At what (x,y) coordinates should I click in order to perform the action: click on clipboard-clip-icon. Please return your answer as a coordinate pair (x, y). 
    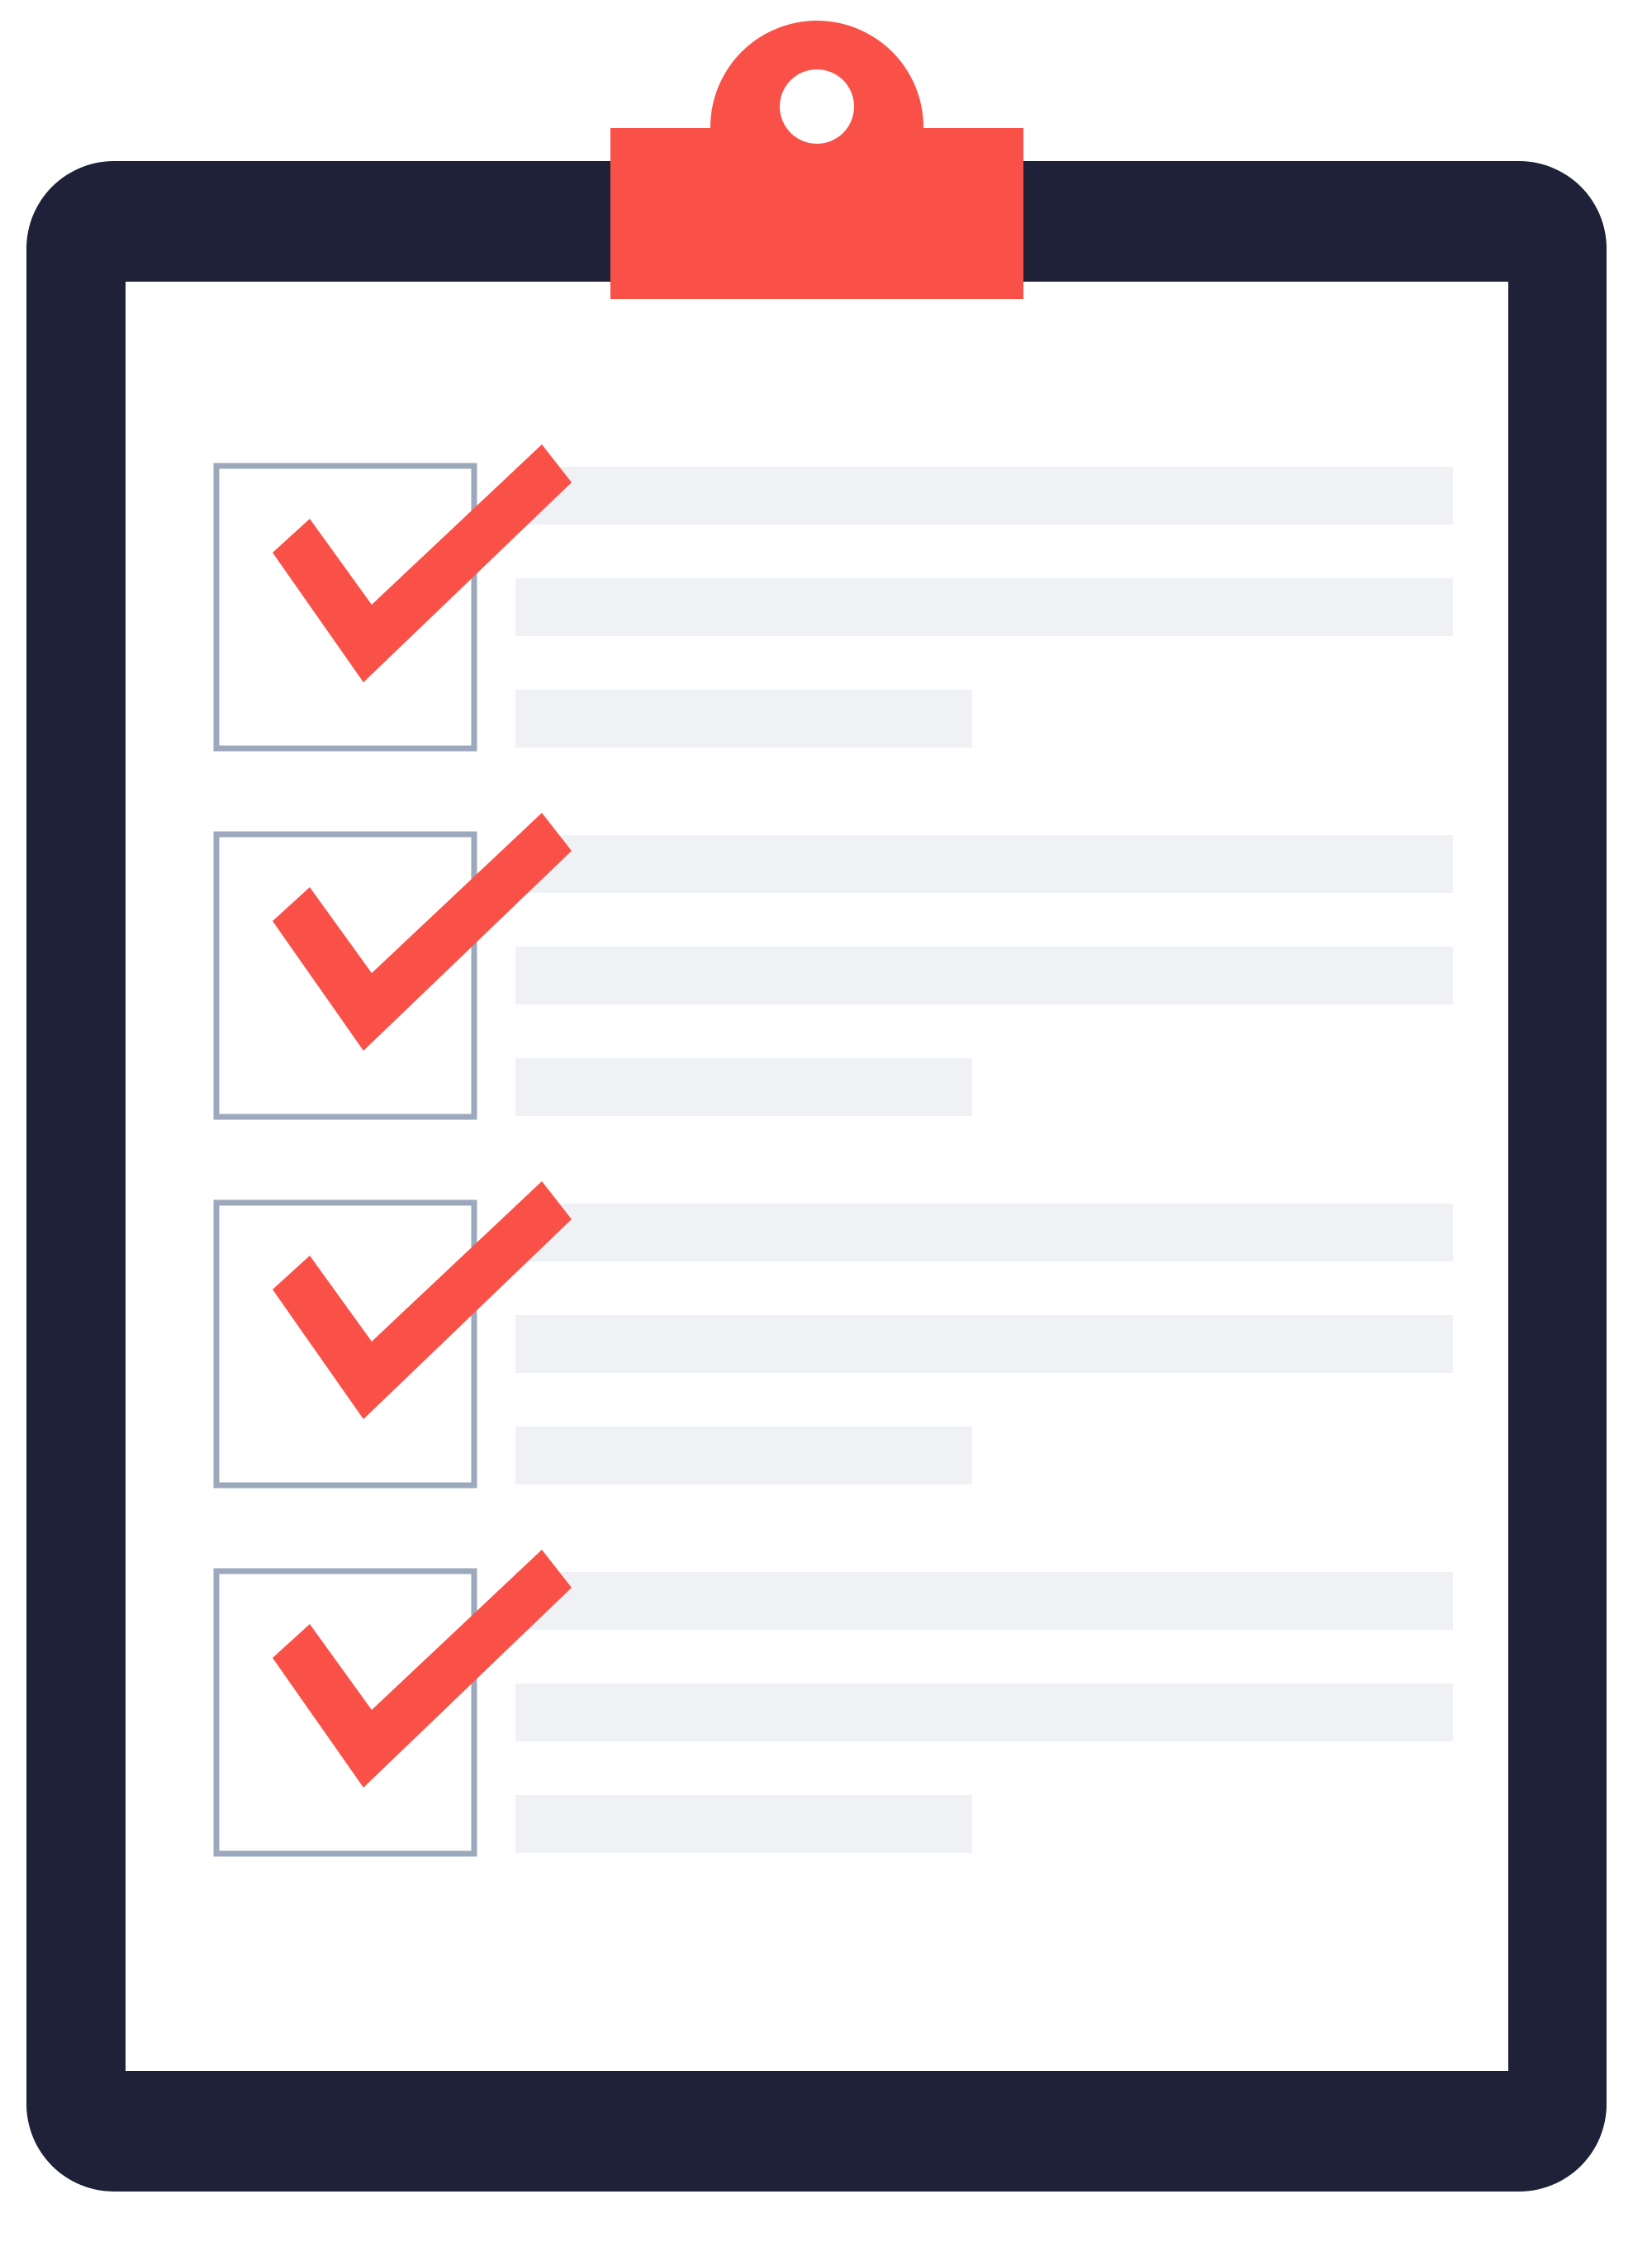
    Looking at the image, I should click on (816, 160).